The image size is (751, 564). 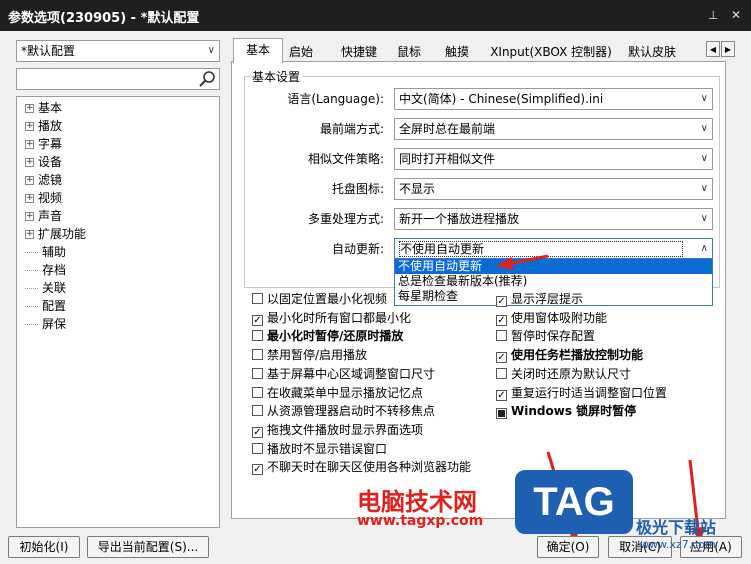 I want to click on watermark-tag-logo: TAG, so click(x=574, y=502).